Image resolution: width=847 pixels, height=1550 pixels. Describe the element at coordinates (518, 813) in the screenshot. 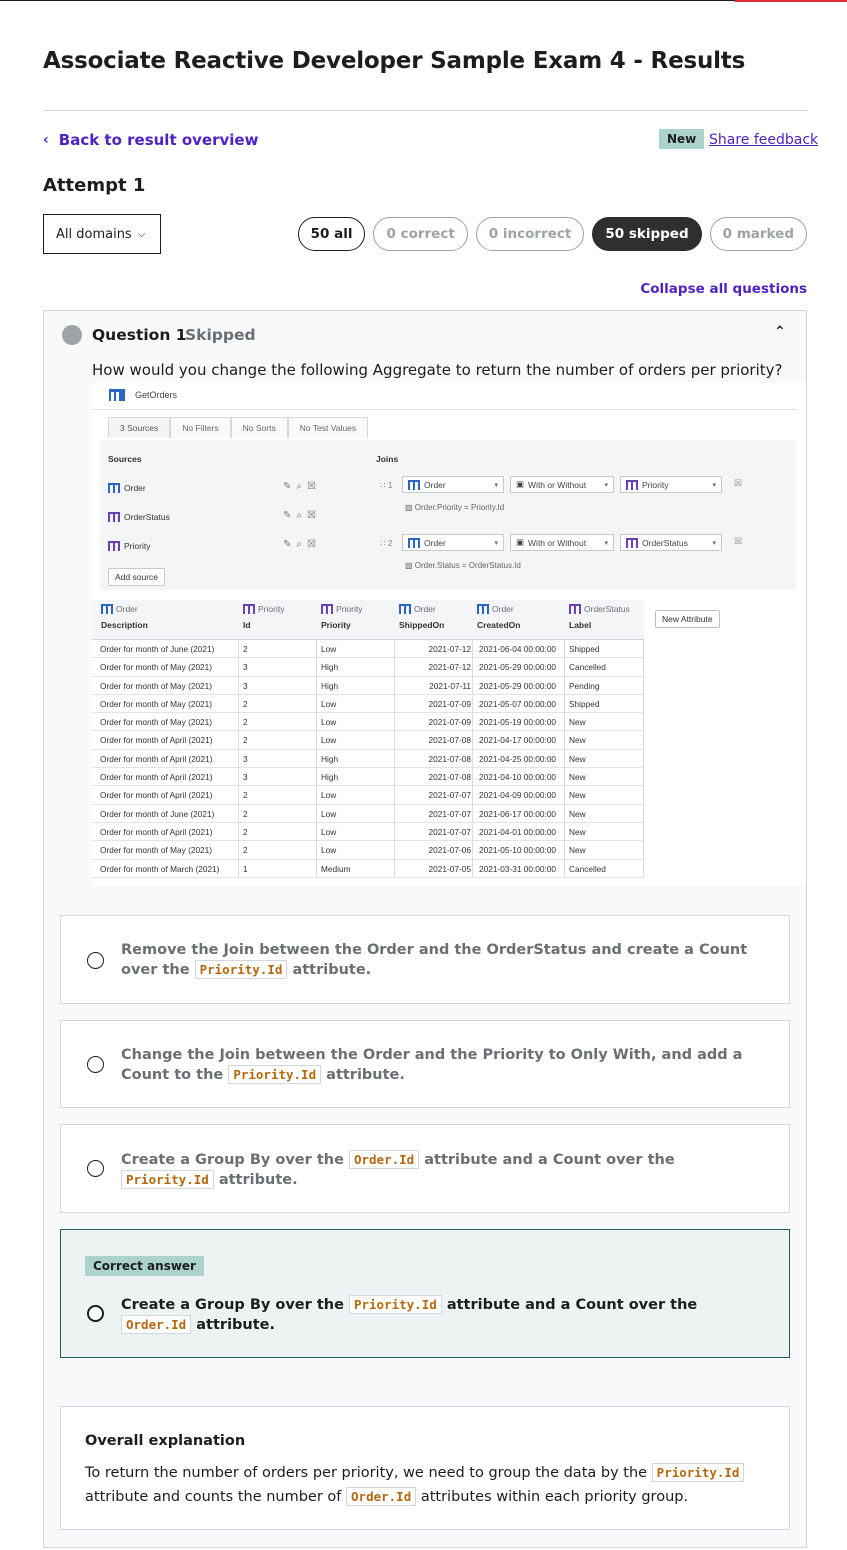

I see `table-cell: 2021-06-17 00:00:00` at that location.